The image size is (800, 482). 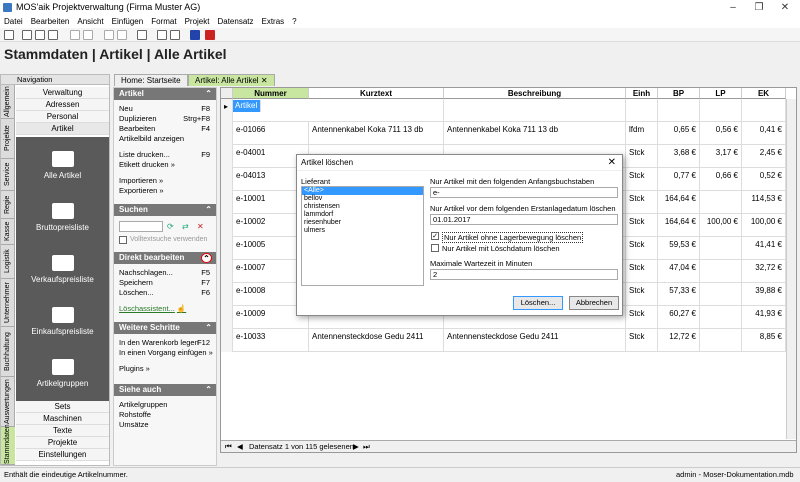 I want to click on first-record-icon: ⏮, so click(x=228, y=446).